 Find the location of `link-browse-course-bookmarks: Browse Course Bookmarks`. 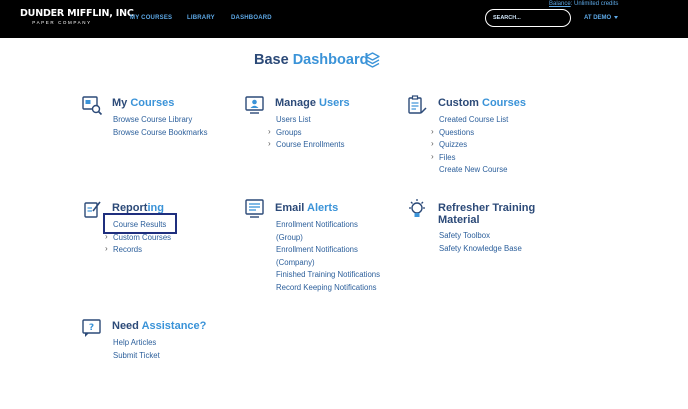

link-browse-course-bookmarks: Browse Course Bookmarks is located at coordinates (160, 132).